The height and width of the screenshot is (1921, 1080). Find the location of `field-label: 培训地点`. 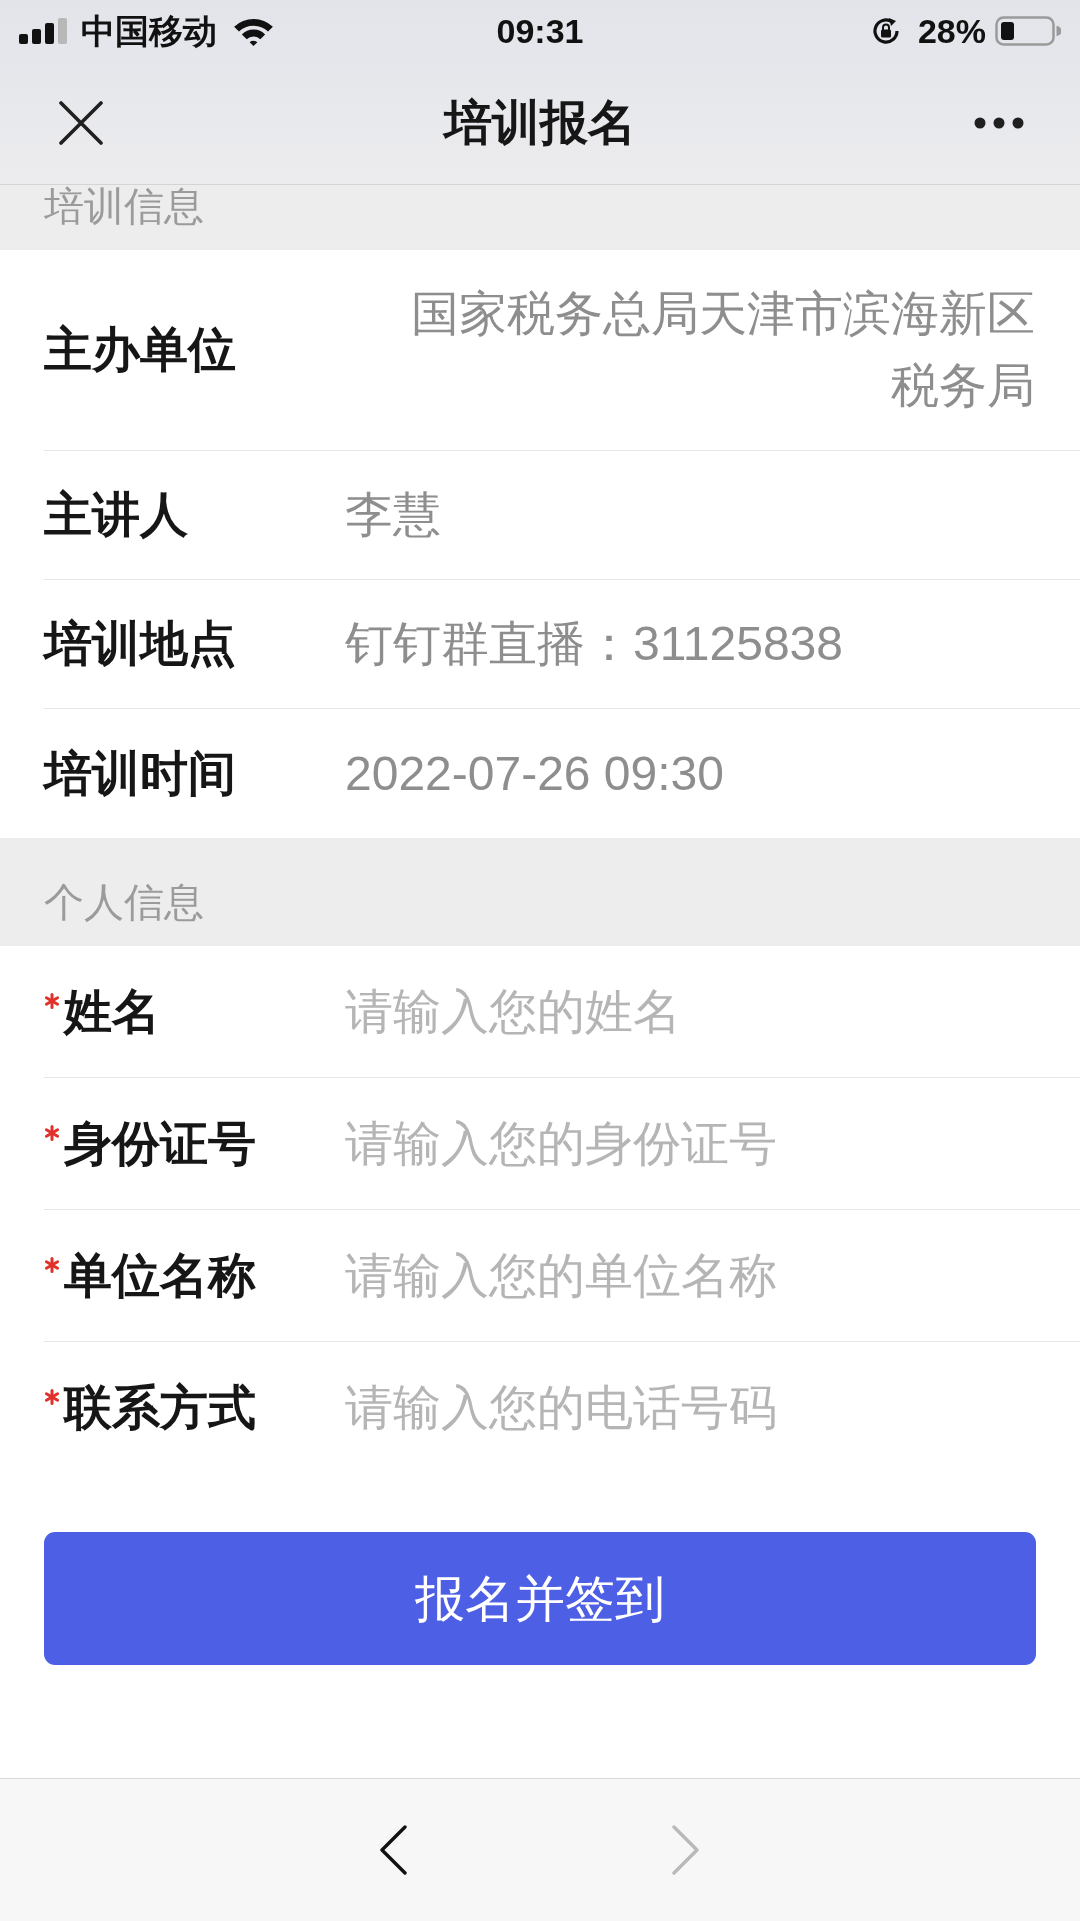

field-label: 培训地点 is located at coordinates (140, 644).